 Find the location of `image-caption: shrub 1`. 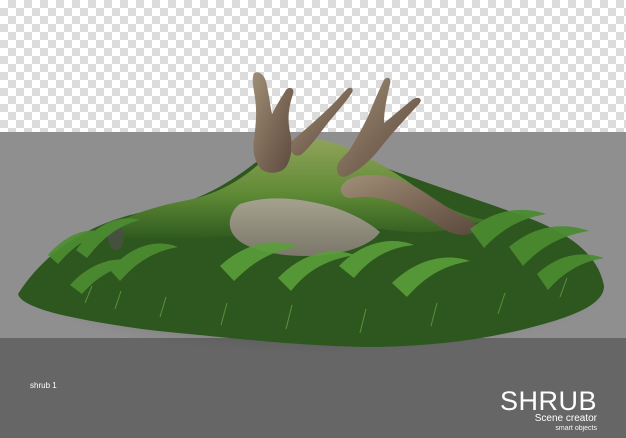

image-caption: shrub 1 is located at coordinates (43, 385).